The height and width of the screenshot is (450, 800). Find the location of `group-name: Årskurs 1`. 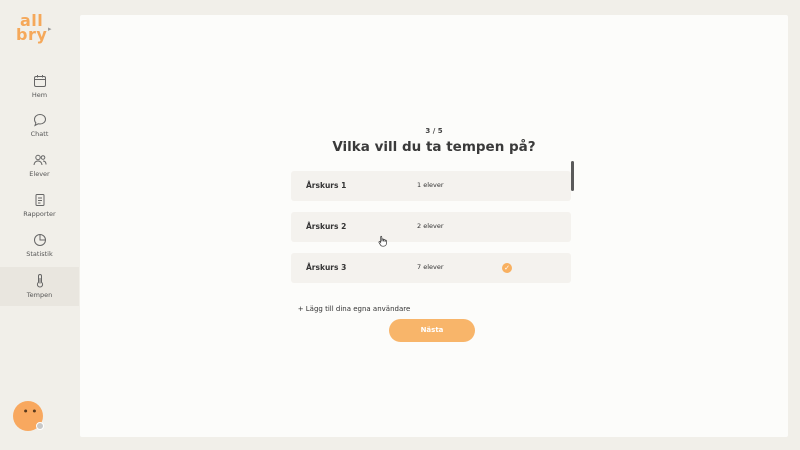

group-name: Årskurs 1 is located at coordinates (326, 185).